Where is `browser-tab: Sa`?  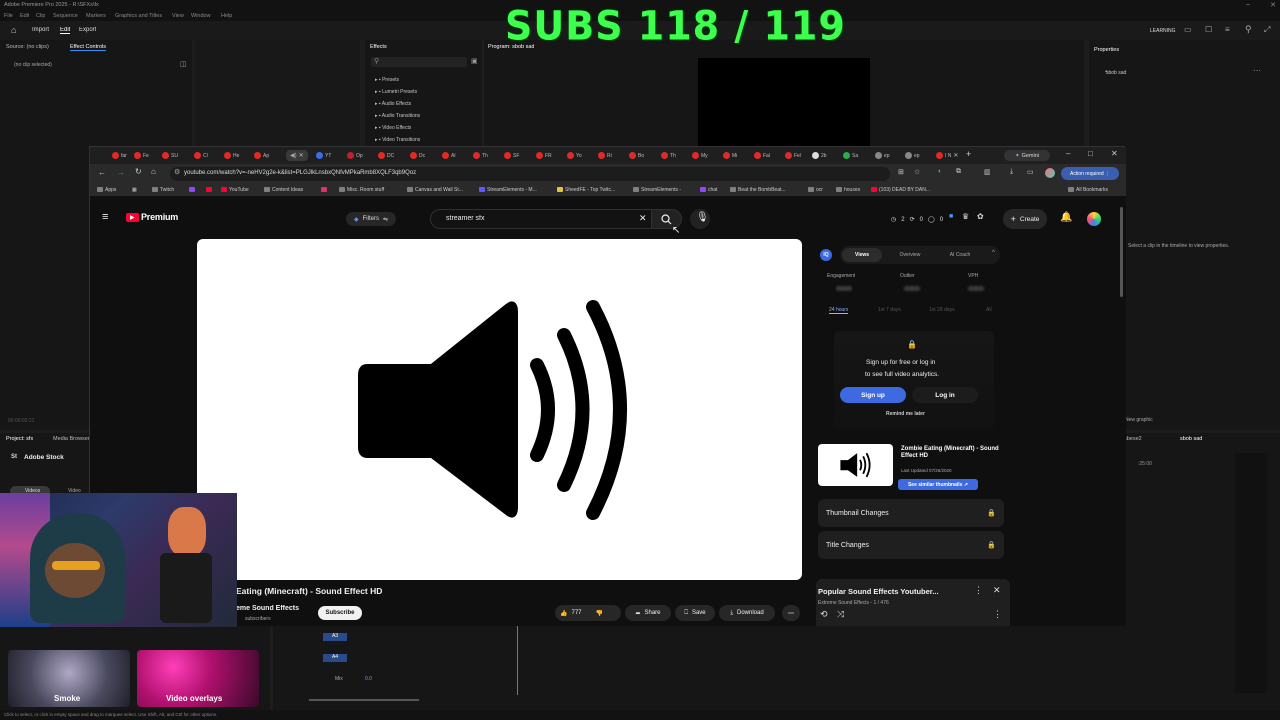
browser-tab: Sa is located at coordinates (850, 155).